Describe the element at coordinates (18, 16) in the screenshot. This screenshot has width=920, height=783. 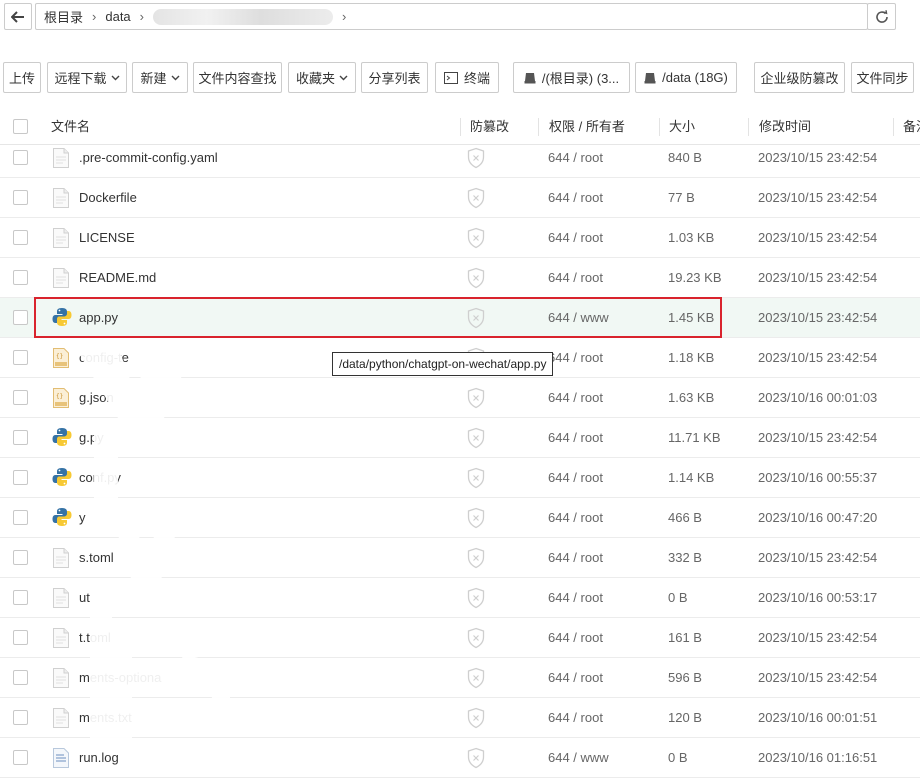
I see `back-button` at that location.